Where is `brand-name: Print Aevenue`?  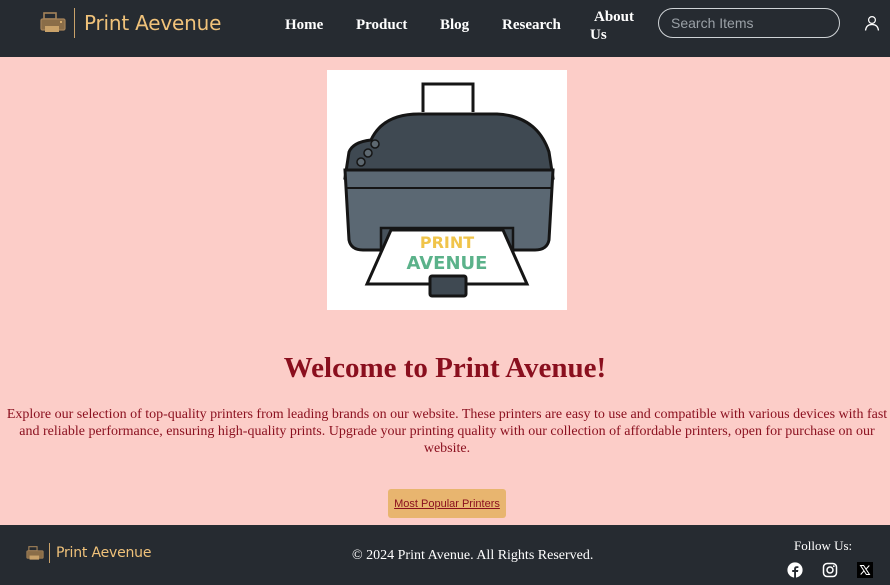 brand-name: Print Aevenue is located at coordinates (153, 23).